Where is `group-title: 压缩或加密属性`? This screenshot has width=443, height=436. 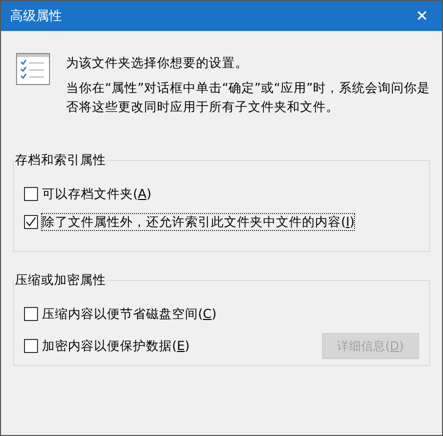 group-title: 压缩或加密属性 is located at coordinates (60, 280).